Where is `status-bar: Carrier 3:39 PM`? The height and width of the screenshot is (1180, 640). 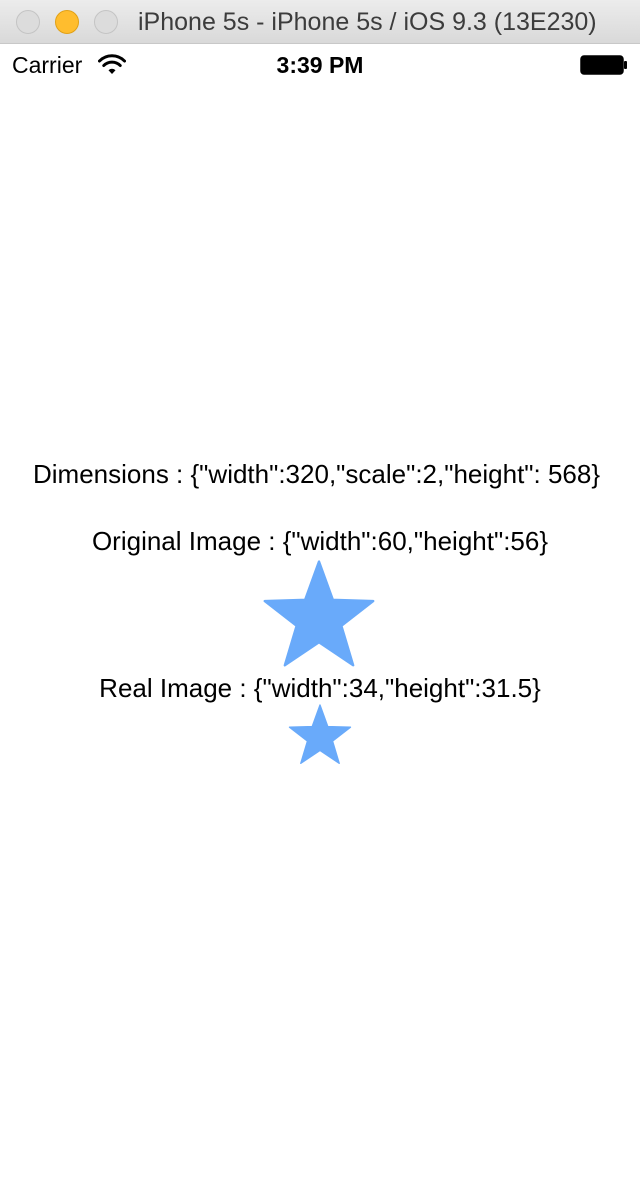
status-bar: Carrier 3:39 PM is located at coordinates (320, 65).